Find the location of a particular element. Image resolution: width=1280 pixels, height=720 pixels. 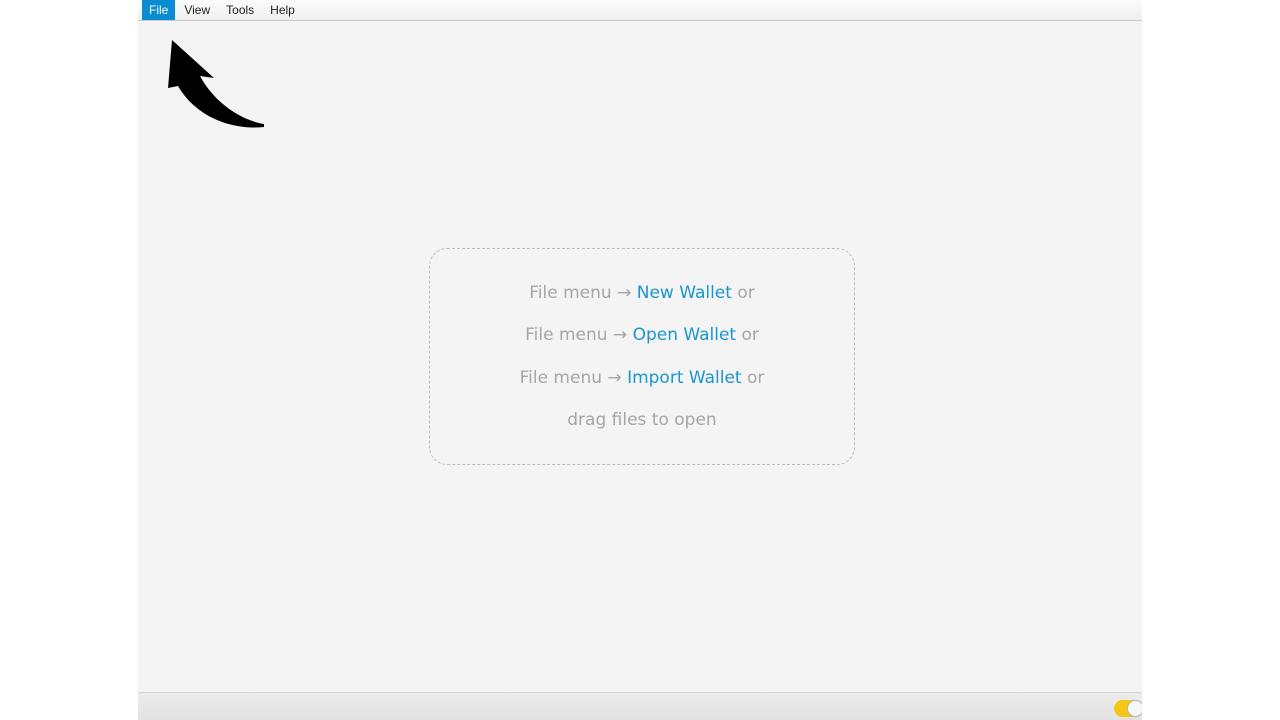

menu-tools: Tools is located at coordinates (240, 10).